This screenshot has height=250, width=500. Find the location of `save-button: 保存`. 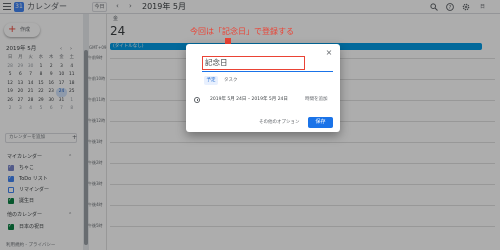

save-button: 保存 is located at coordinates (320, 122).